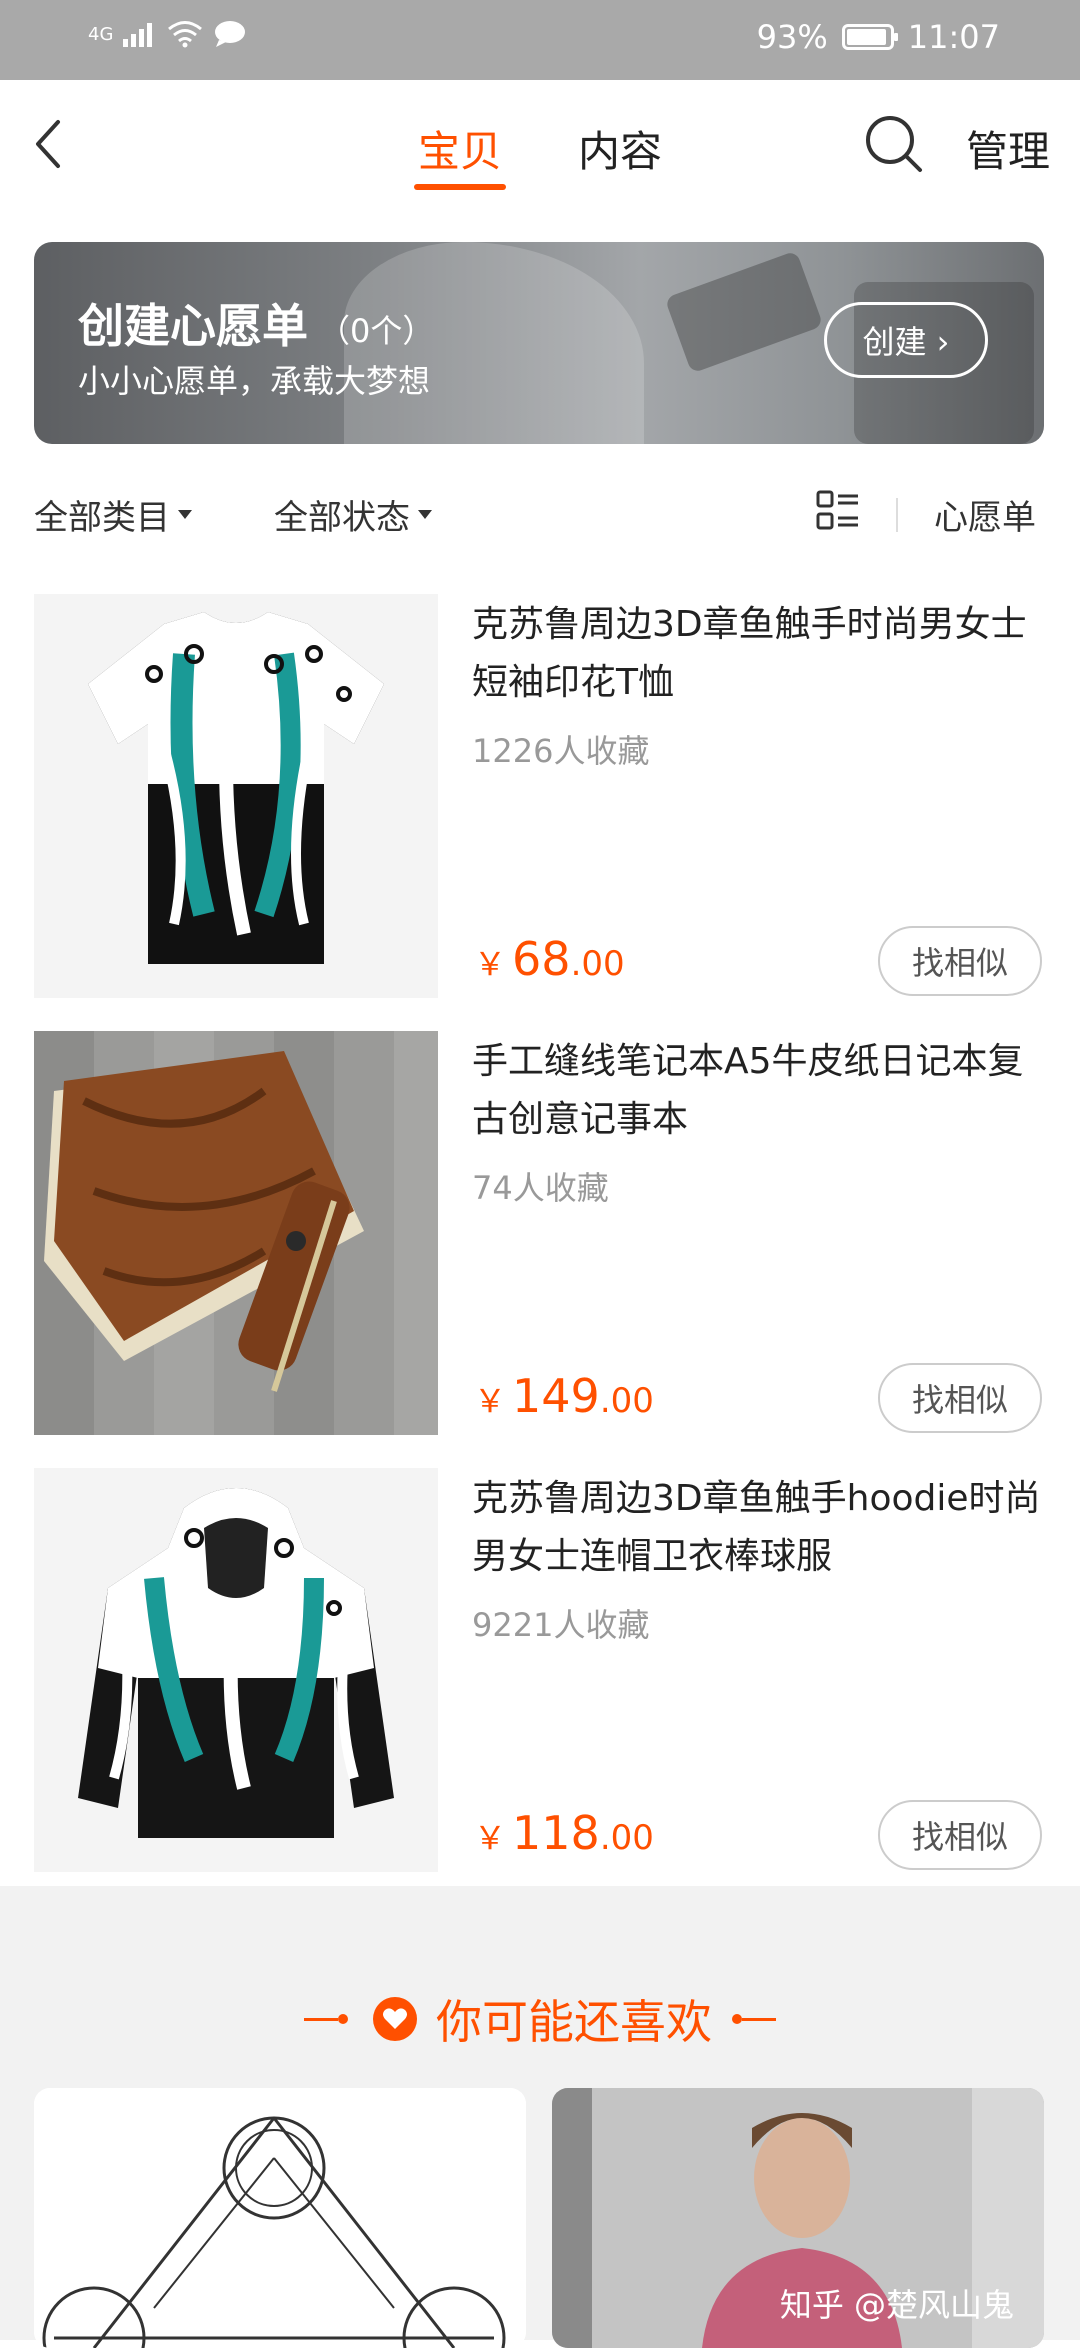 Image resolution: width=1080 pixels, height=2348 pixels. I want to click on tab-active-indicator, so click(460, 187).